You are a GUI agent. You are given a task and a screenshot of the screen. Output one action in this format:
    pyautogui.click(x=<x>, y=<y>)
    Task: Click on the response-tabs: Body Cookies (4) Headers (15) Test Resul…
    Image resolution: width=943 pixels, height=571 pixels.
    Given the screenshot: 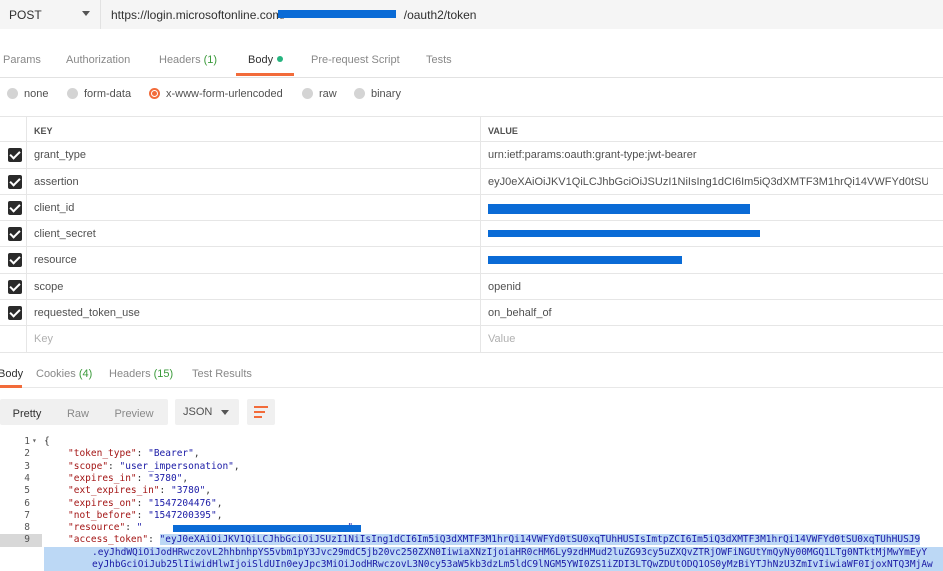 What is the action you would take?
    pyautogui.click(x=471, y=375)
    